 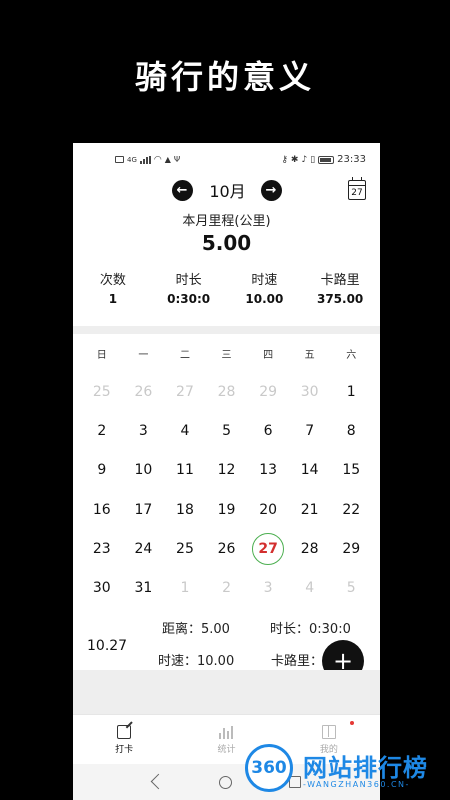 What do you see at coordinates (102, 510) in the screenshot?
I see `calendar-day: 16` at bounding box center [102, 510].